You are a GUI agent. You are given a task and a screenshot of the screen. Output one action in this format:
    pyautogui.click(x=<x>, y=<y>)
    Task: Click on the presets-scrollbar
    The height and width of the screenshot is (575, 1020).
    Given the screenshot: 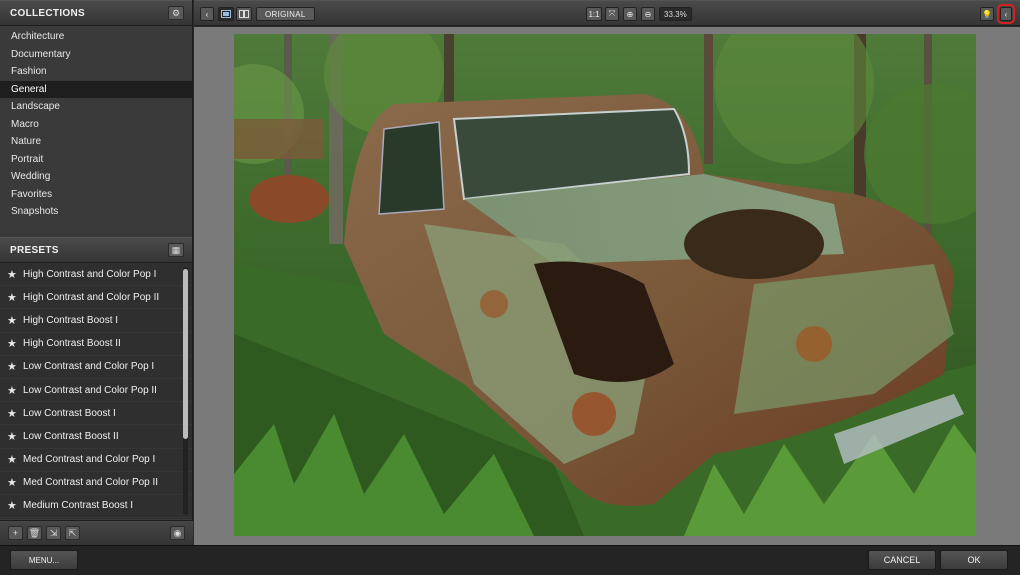 What is the action you would take?
    pyautogui.click(x=185, y=391)
    